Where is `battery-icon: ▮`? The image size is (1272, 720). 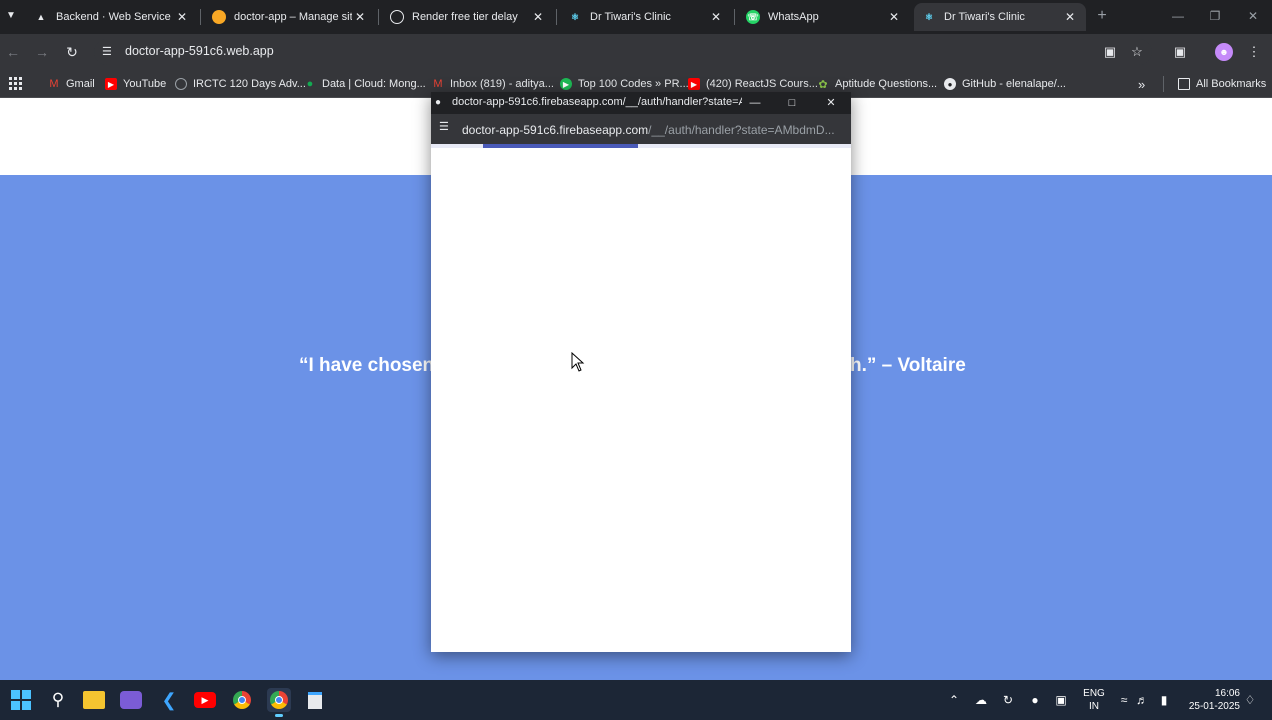 battery-icon: ▮ is located at coordinates (1164, 700).